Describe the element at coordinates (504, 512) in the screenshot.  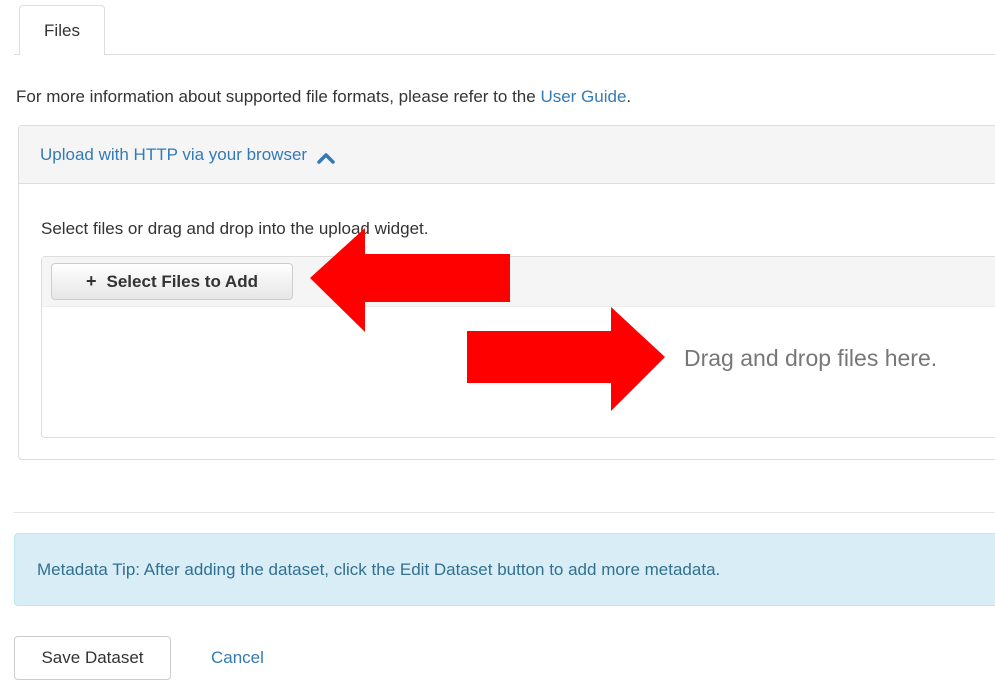
I see `section-divider` at that location.